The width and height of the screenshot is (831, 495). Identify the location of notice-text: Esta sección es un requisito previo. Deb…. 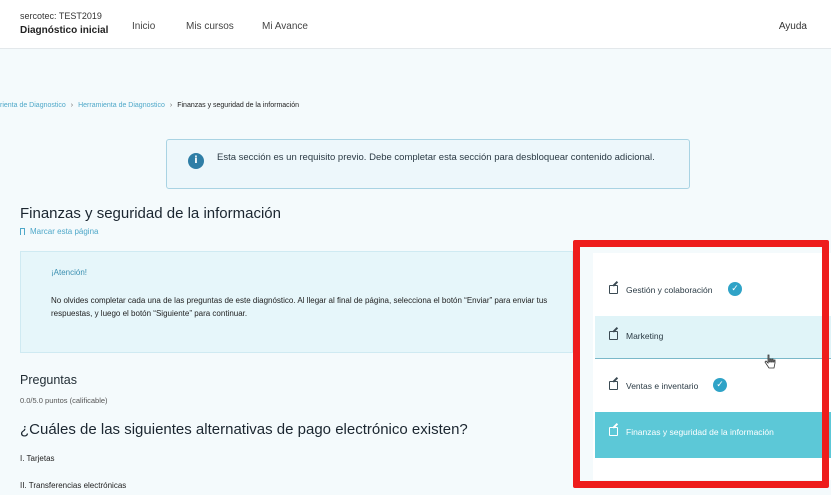
(436, 157).